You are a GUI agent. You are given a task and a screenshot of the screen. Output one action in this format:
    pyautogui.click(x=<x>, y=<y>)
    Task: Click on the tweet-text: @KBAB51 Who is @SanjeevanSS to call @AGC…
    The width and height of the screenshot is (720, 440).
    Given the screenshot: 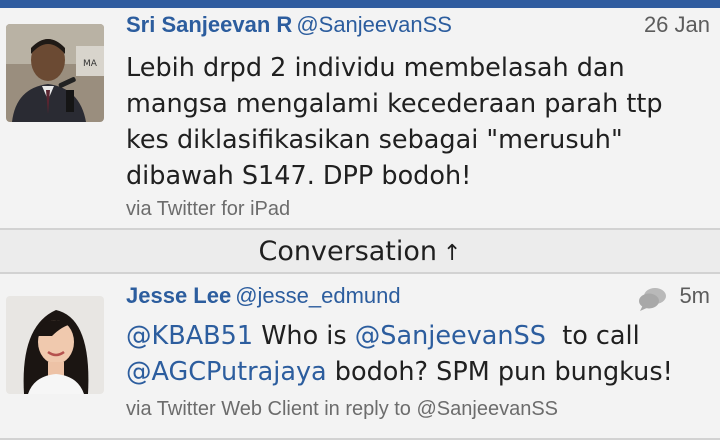 What is the action you would take?
    pyautogui.click(x=418, y=354)
    